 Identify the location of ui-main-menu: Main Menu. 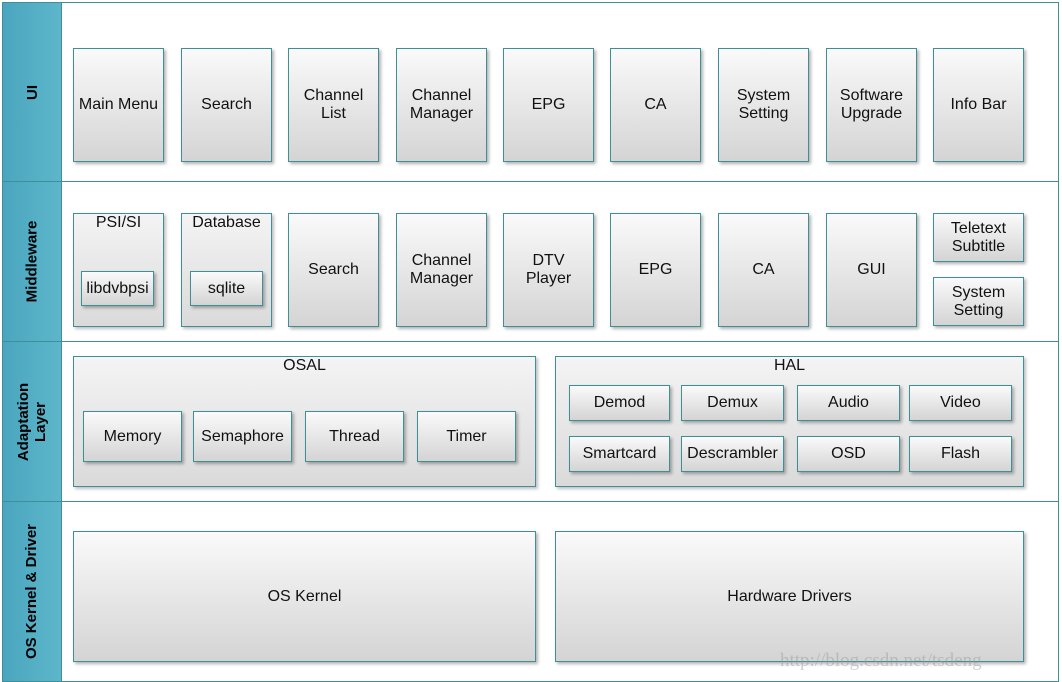
(118, 105).